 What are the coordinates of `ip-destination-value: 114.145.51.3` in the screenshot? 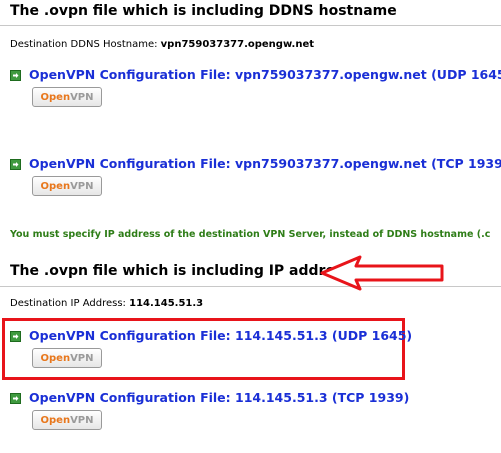 It's located at (166, 303).